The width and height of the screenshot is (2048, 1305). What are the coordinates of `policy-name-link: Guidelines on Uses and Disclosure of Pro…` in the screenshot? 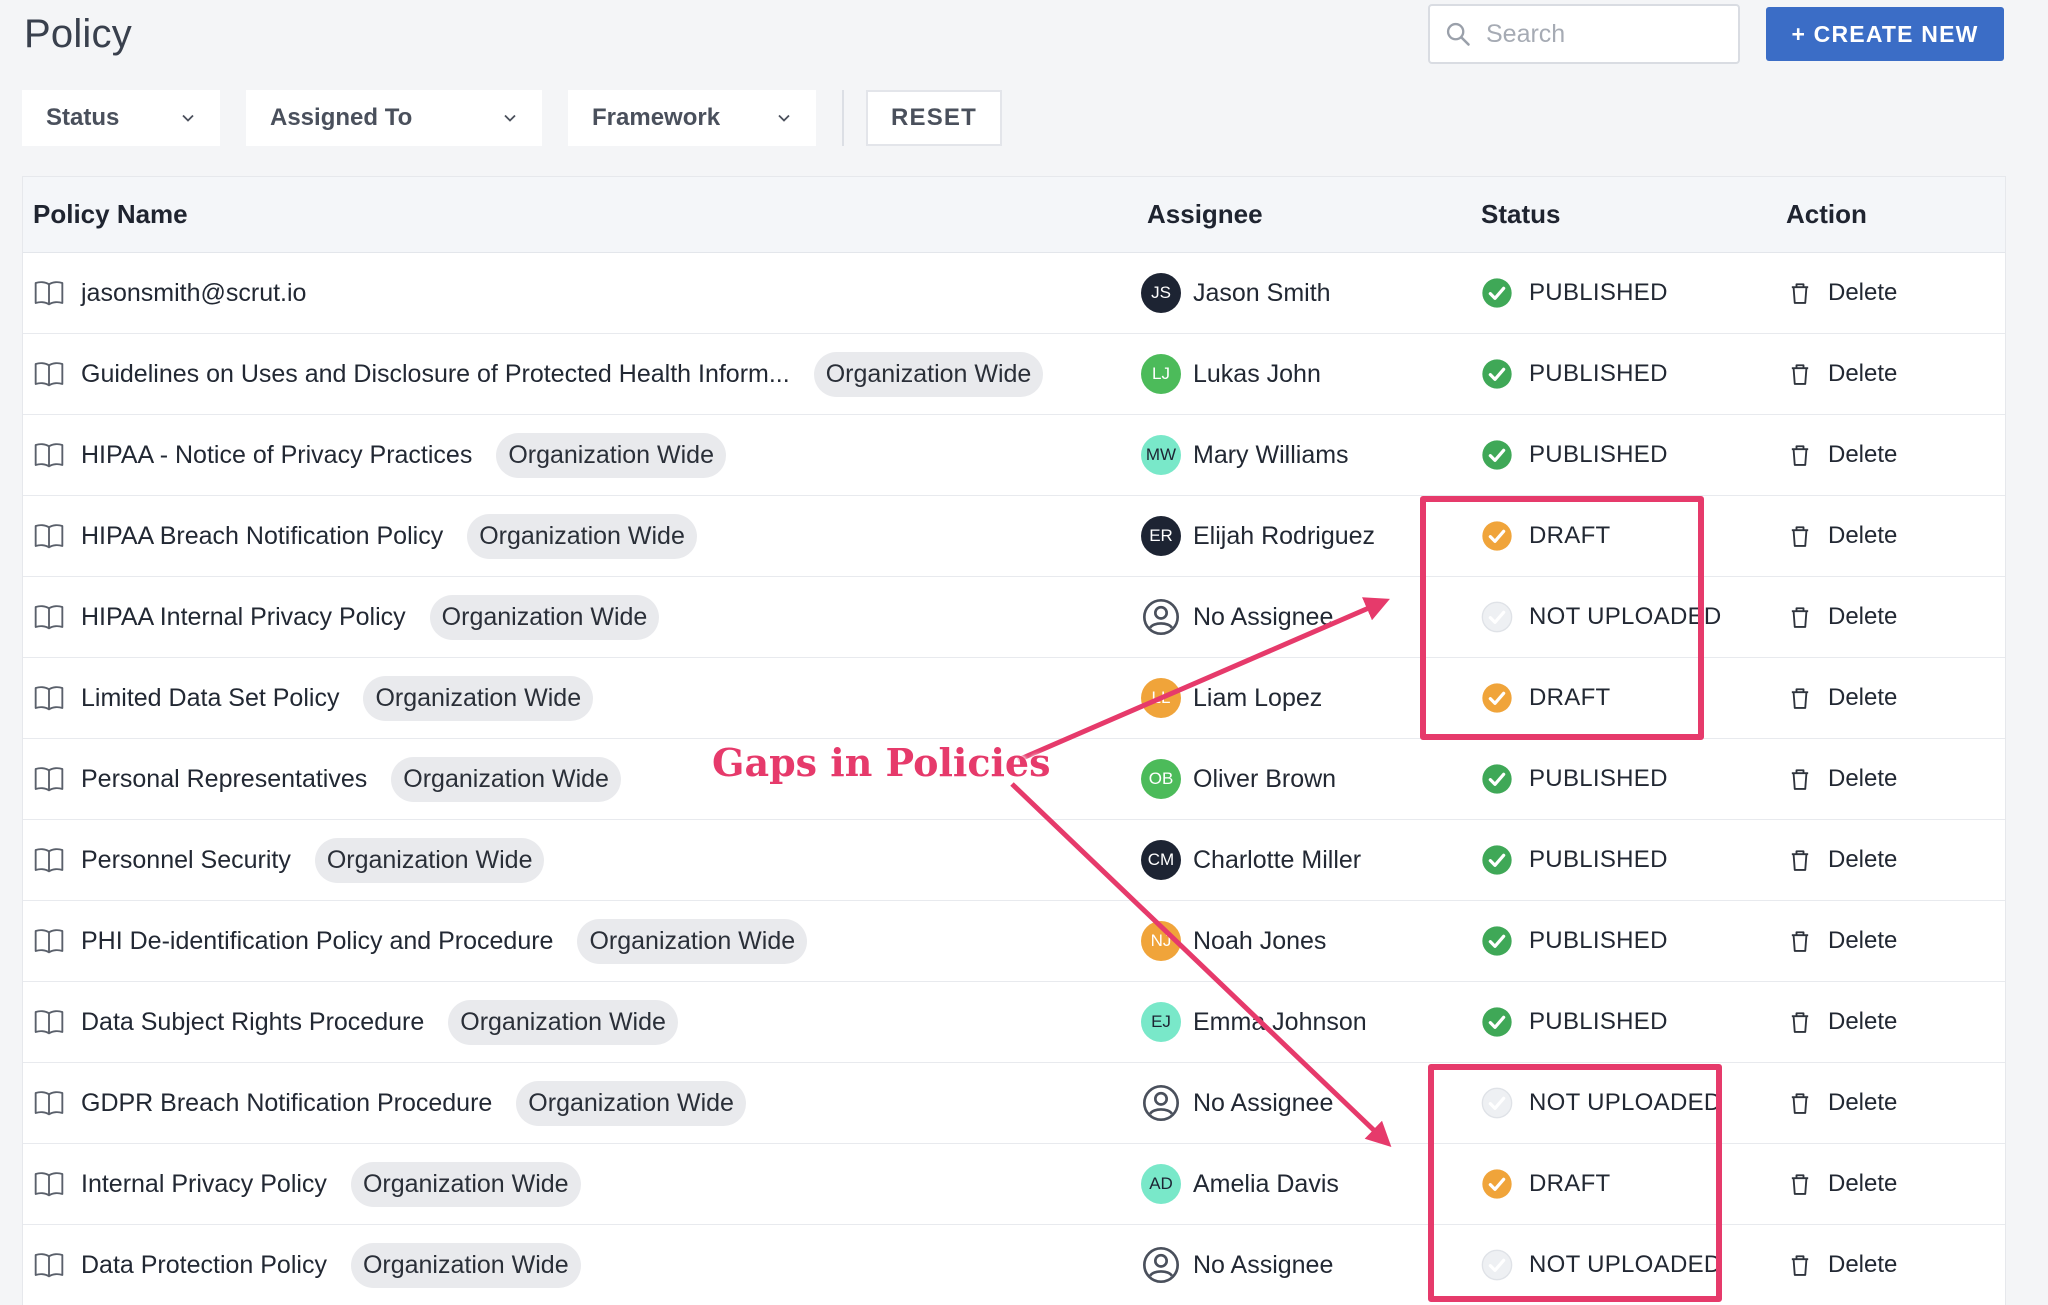 It's located at (435, 374).